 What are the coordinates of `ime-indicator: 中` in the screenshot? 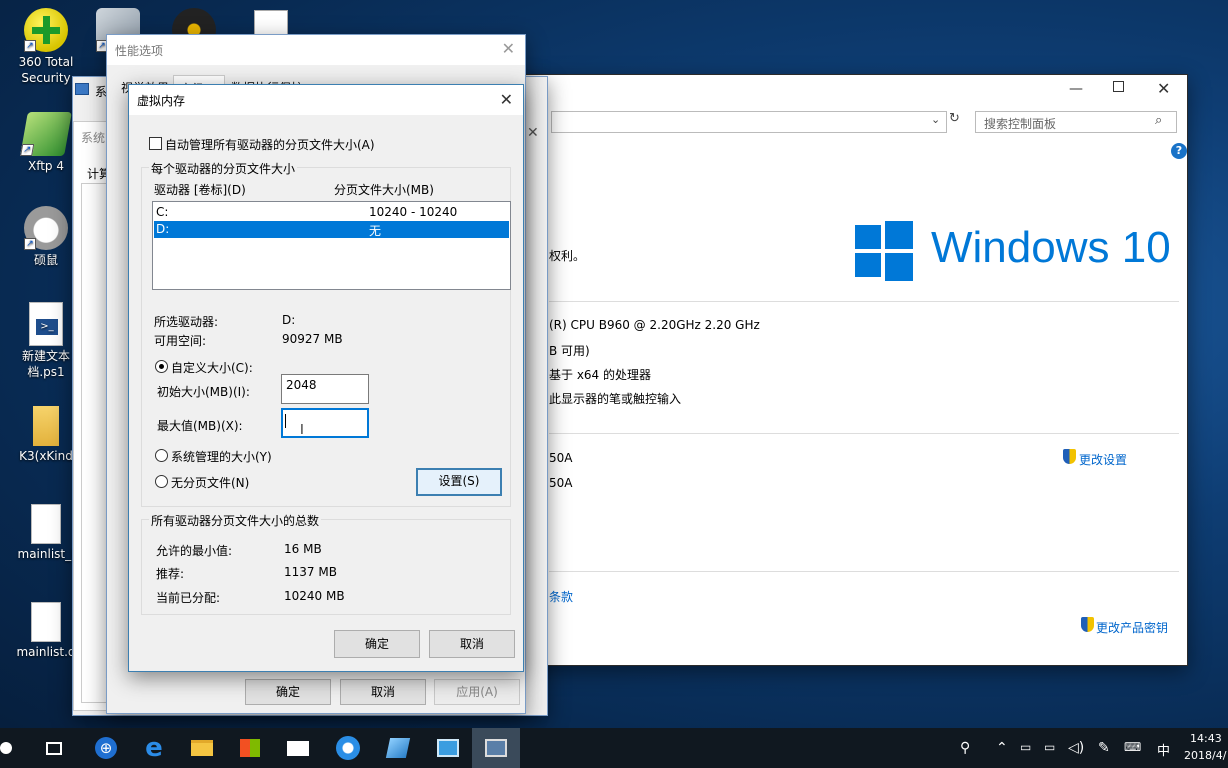 It's located at (1163, 749).